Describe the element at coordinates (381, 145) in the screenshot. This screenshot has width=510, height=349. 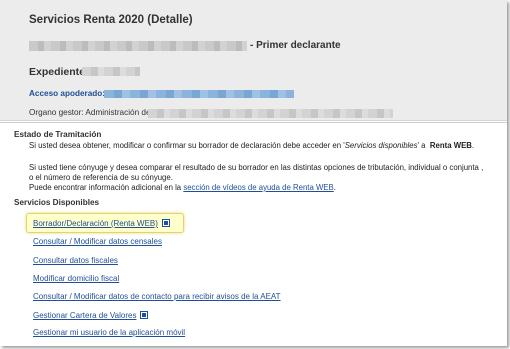
I see `servicios-disponibles-ref: Servicios disponibles` at that location.